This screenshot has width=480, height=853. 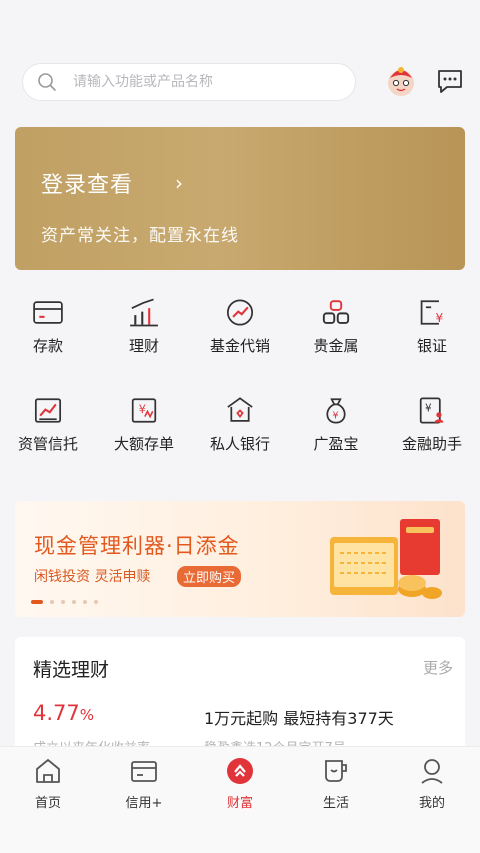 What do you see at coordinates (240, 771) in the screenshot?
I see `wealth-icon` at bounding box center [240, 771].